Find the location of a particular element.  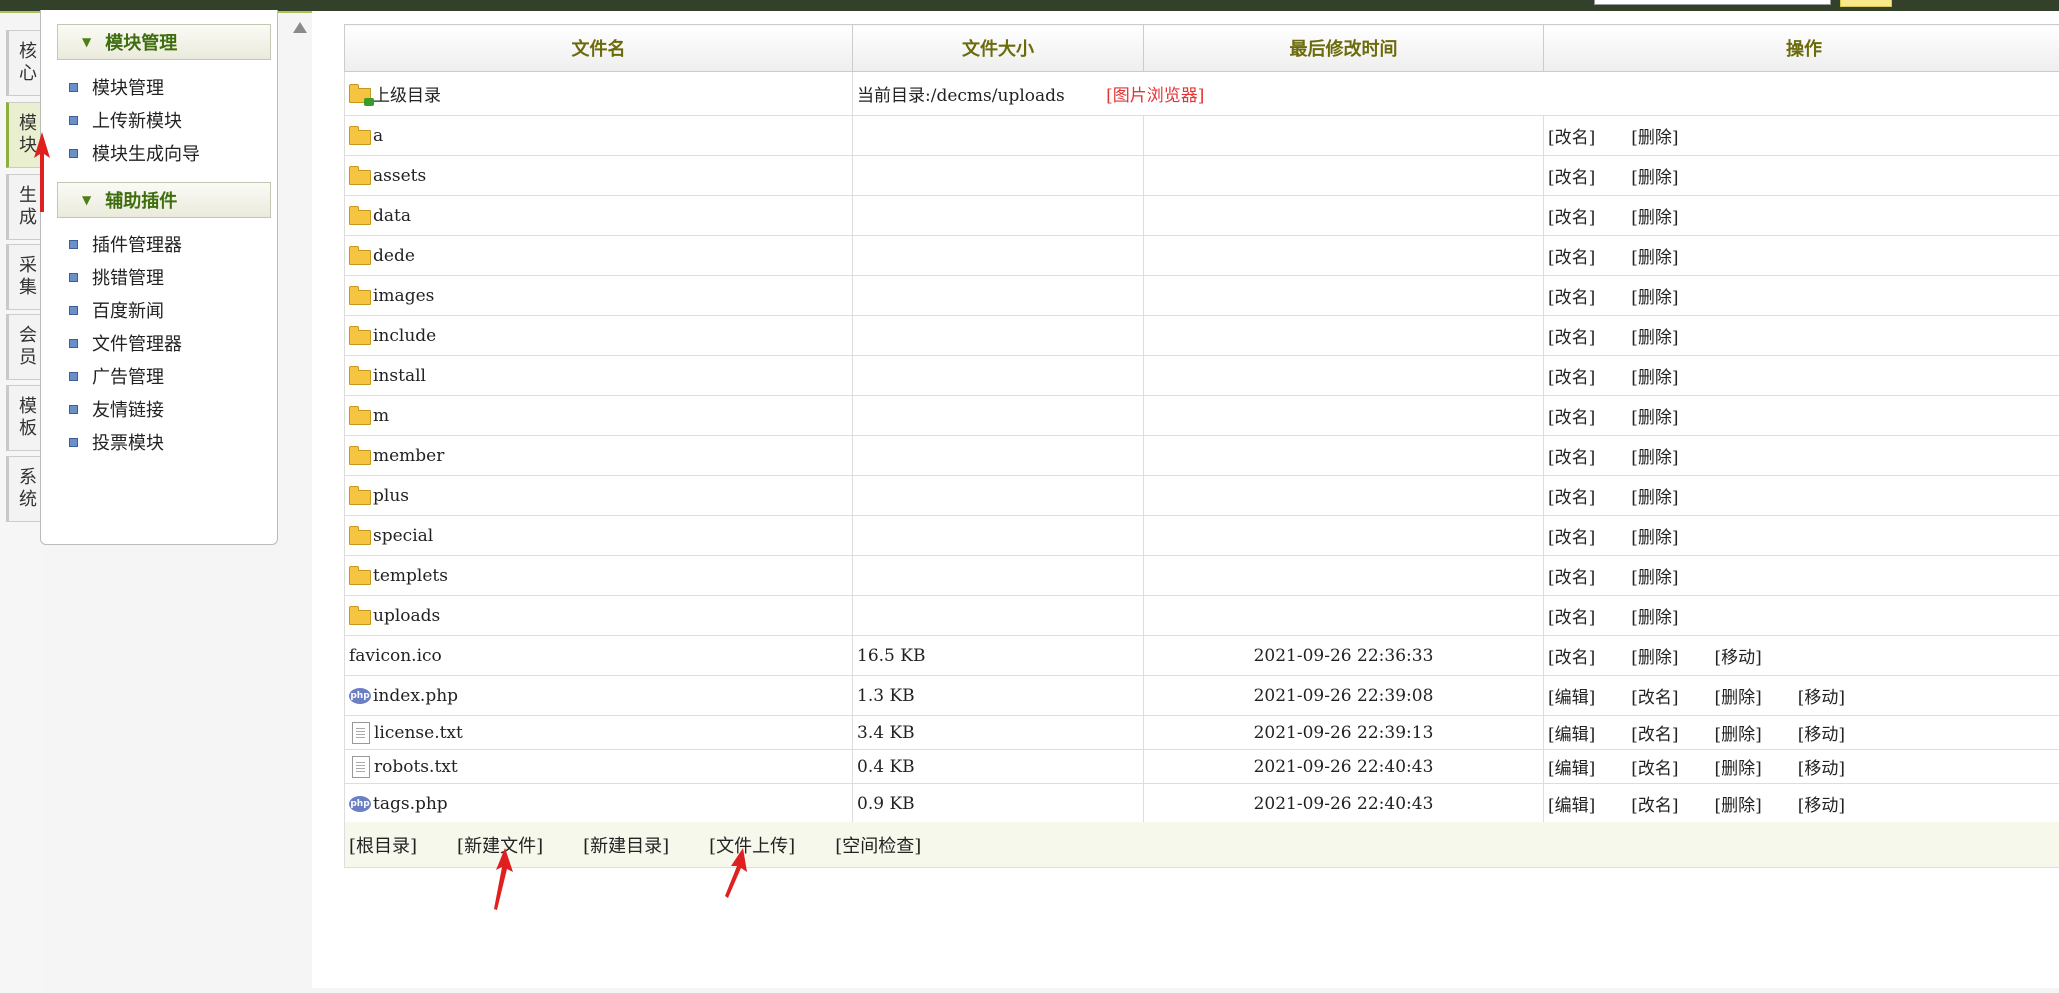

menu-item-vote-module: 投票模块 is located at coordinates (116, 442).